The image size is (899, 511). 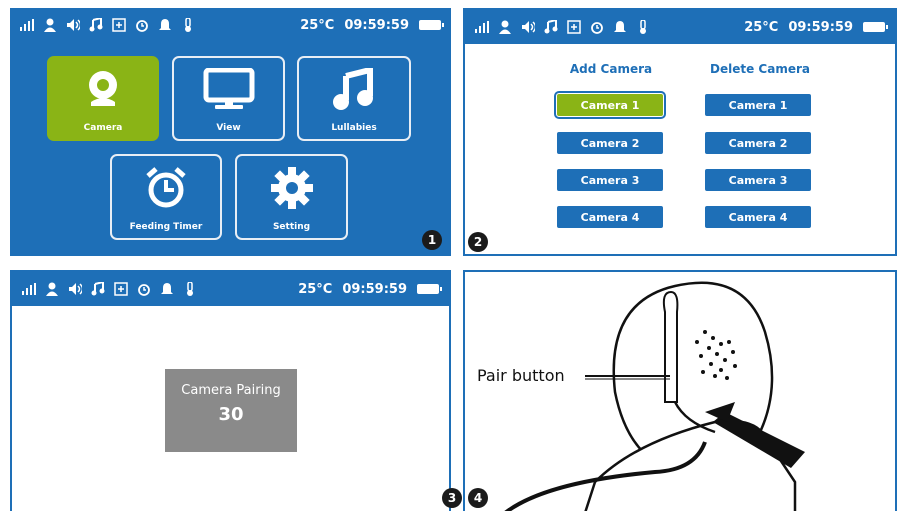 What do you see at coordinates (103, 128) in the screenshot?
I see `menu-tile-label: Camera` at bounding box center [103, 128].